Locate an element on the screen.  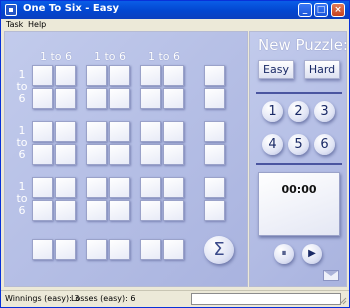
sum-button: Σ is located at coordinates (219, 250).